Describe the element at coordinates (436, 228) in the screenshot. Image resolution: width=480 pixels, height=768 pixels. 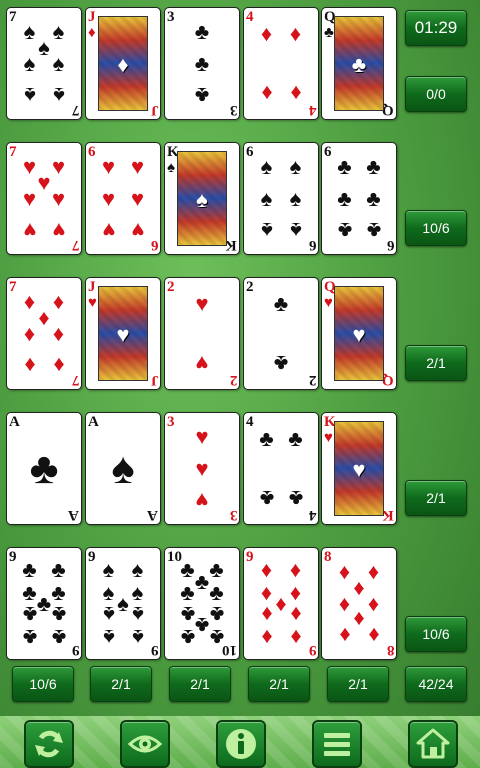
I see `row-2-score: 10/6` at that location.